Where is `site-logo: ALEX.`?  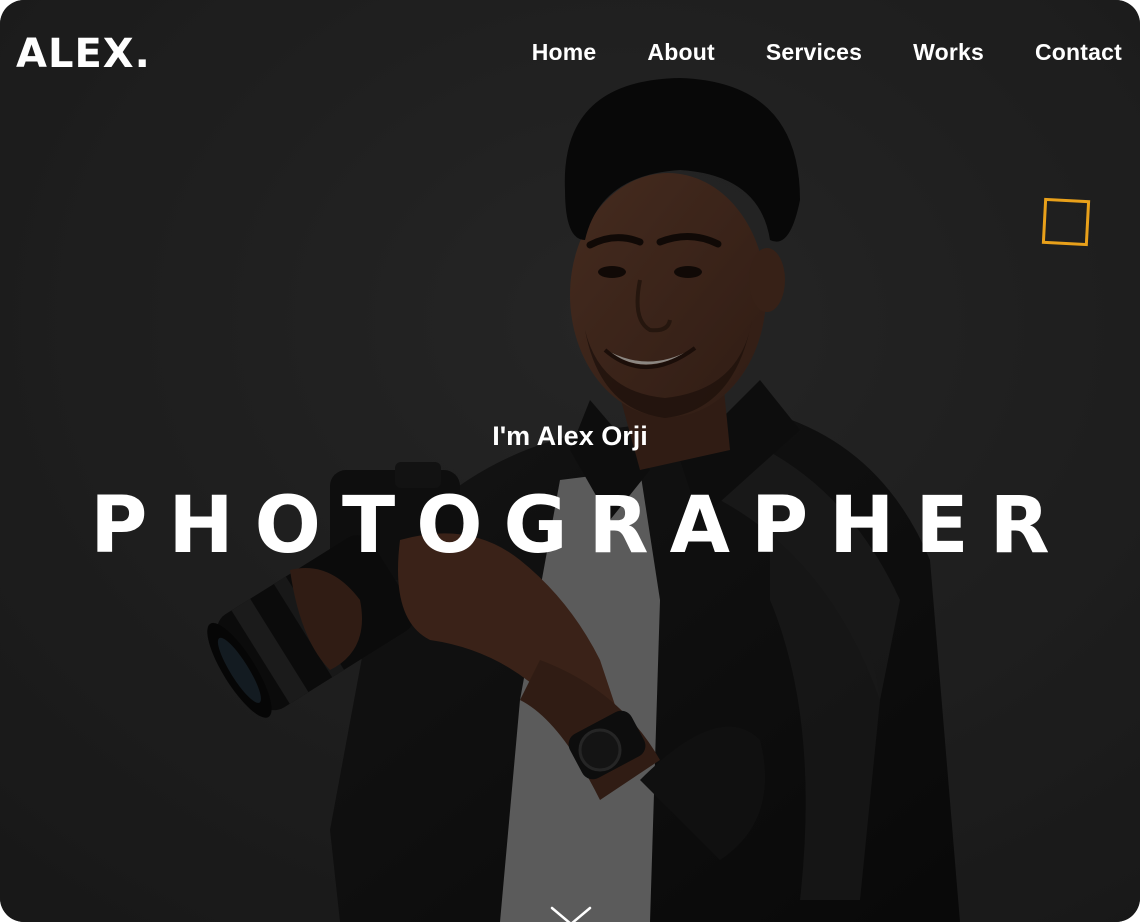 site-logo: ALEX. is located at coordinates (83, 54).